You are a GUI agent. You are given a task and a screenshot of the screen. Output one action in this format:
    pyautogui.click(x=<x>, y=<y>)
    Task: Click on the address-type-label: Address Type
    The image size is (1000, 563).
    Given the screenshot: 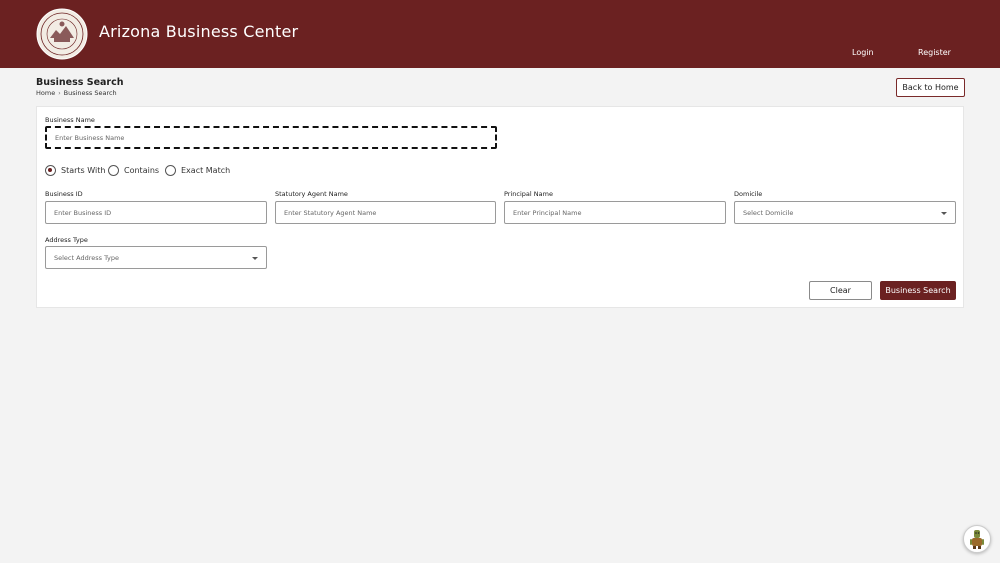 What is the action you would take?
    pyautogui.click(x=66, y=240)
    